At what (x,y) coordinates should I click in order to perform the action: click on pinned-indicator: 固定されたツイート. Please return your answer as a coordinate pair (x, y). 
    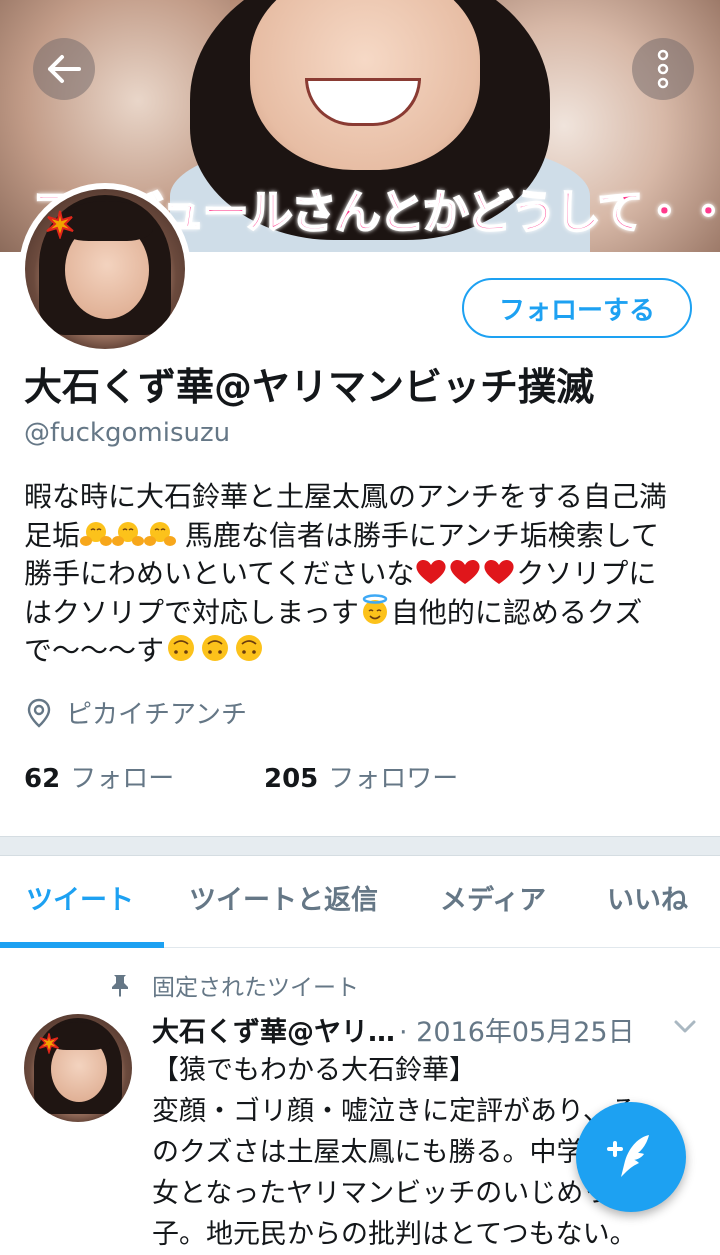
    Looking at the image, I should click on (234, 985).